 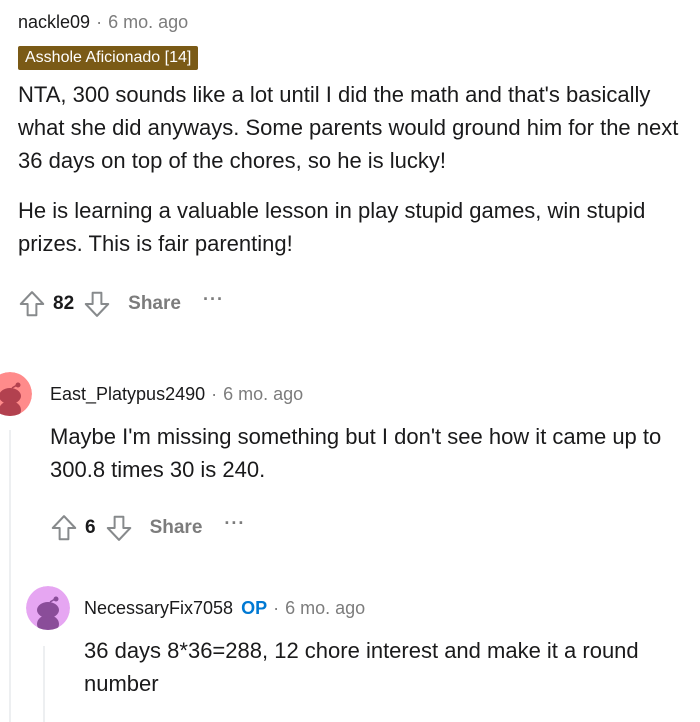 I want to click on comment-meta: East_Platypus2490 · 6 mo. ago, so click(x=370, y=394).